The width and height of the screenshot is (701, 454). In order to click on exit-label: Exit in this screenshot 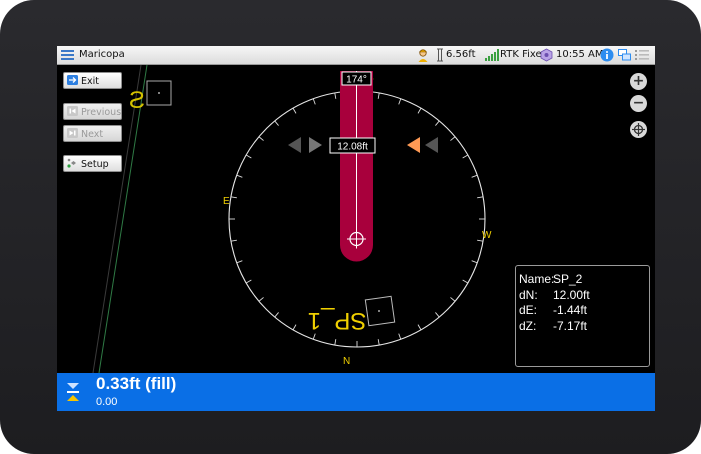, I will do `click(90, 81)`.